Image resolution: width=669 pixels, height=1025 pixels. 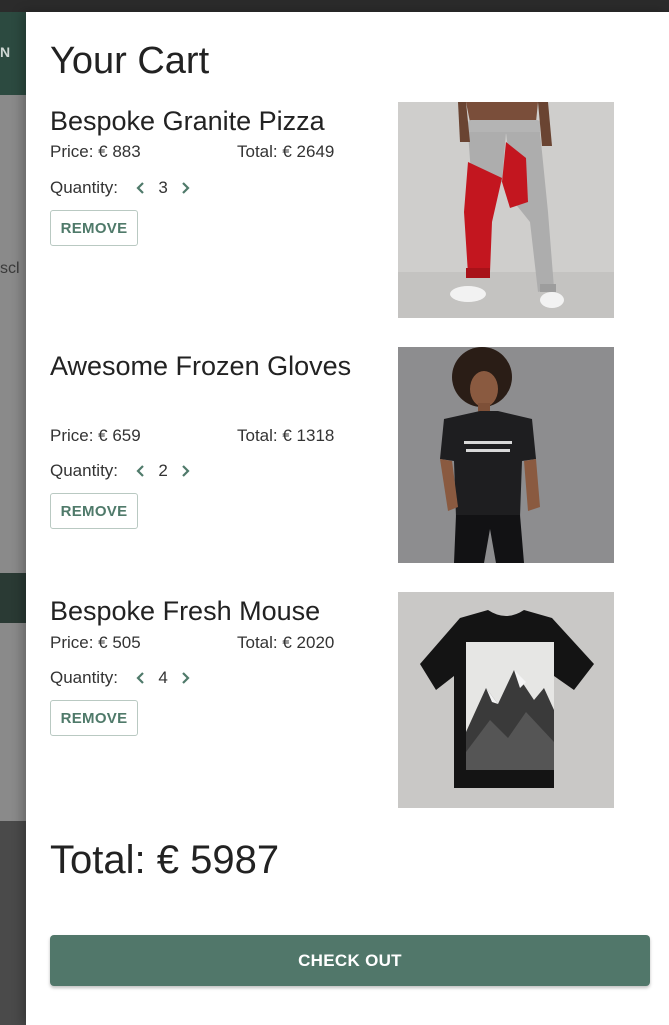 I want to click on item-total: Total: € 2649, so click(x=286, y=151).